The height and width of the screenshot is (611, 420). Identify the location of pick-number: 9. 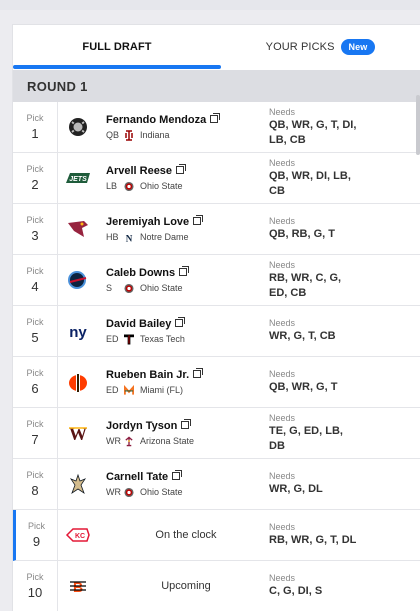
(36, 541).